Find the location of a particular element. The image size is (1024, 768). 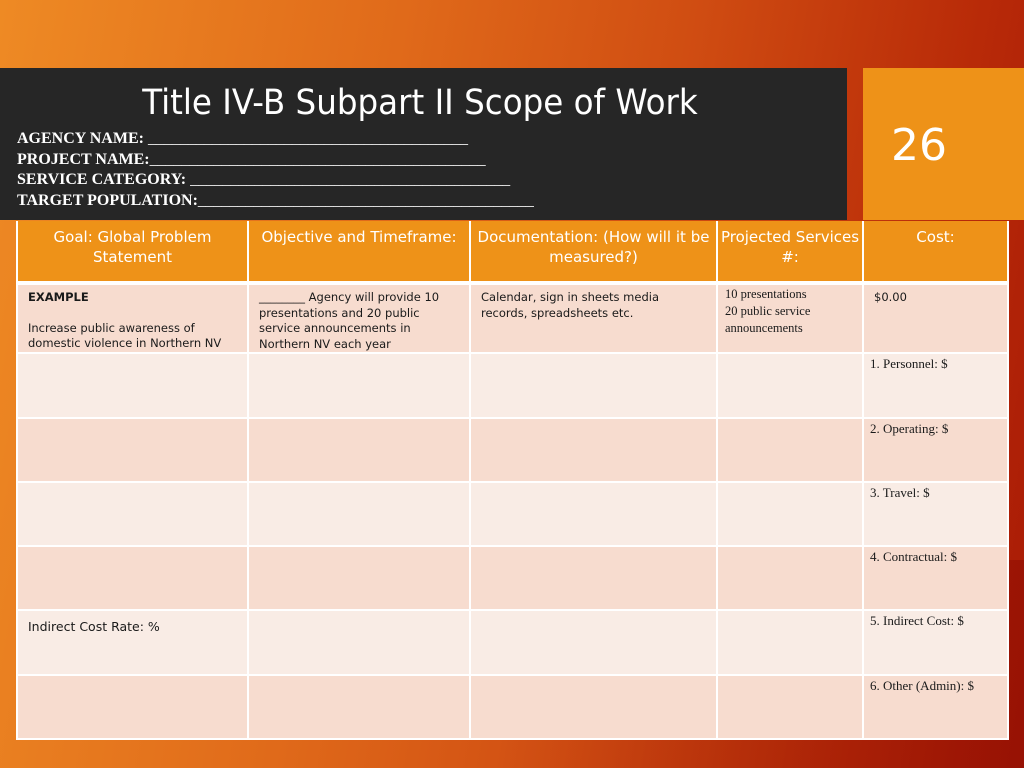

field-label: AGENCY NAME: is located at coordinates (82, 138).